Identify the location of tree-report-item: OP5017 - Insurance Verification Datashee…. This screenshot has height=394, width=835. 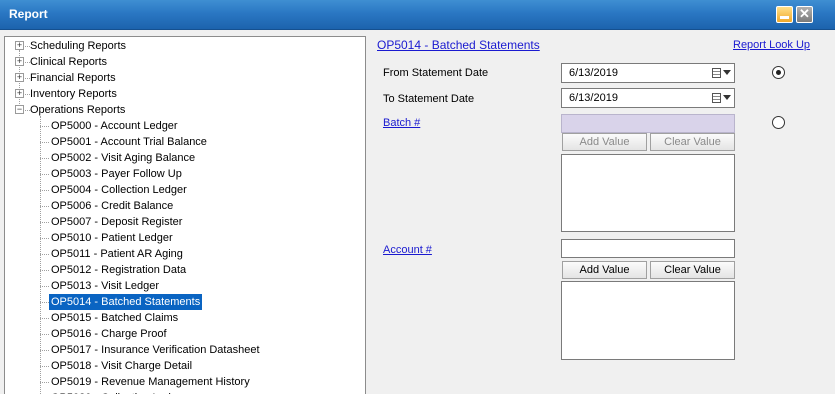
(185, 350).